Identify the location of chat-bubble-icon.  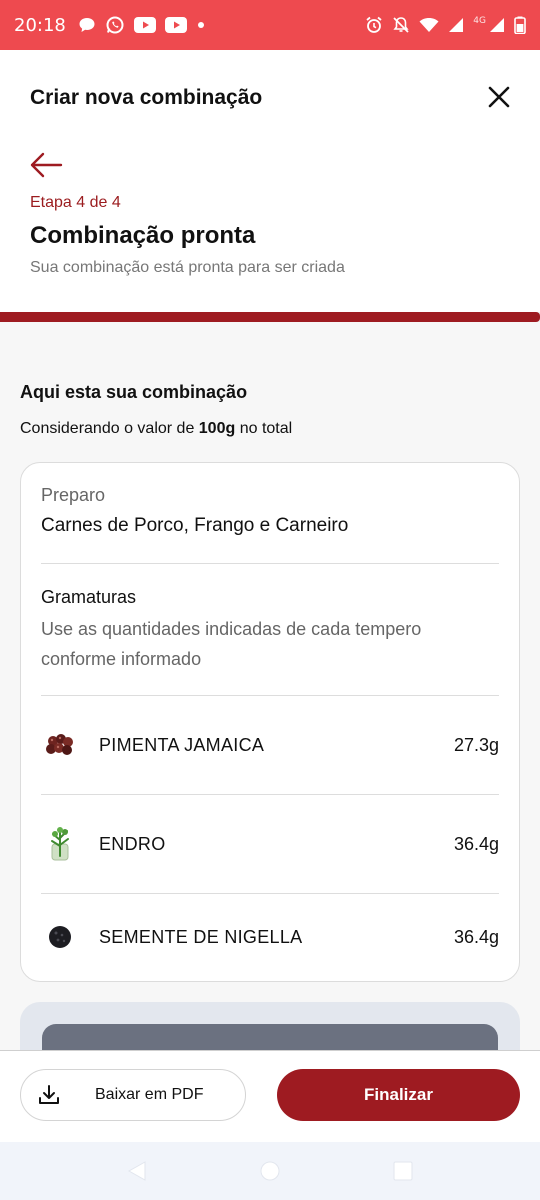
(87, 25).